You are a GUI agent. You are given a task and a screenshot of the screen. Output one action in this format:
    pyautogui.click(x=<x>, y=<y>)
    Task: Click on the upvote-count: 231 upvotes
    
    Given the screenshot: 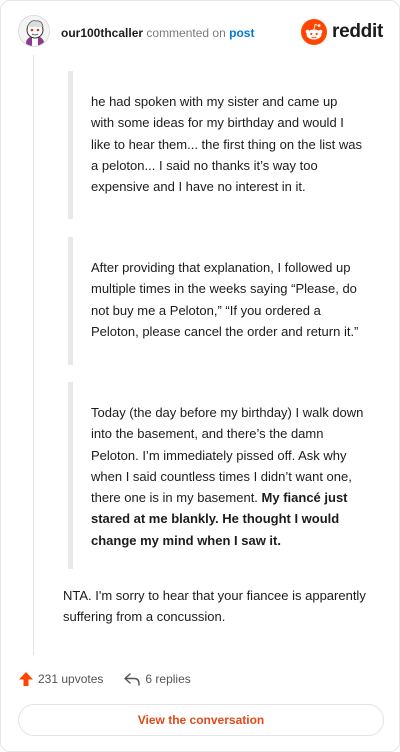 What is the action you would take?
    pyautogui.click(x=71, y=679)
    